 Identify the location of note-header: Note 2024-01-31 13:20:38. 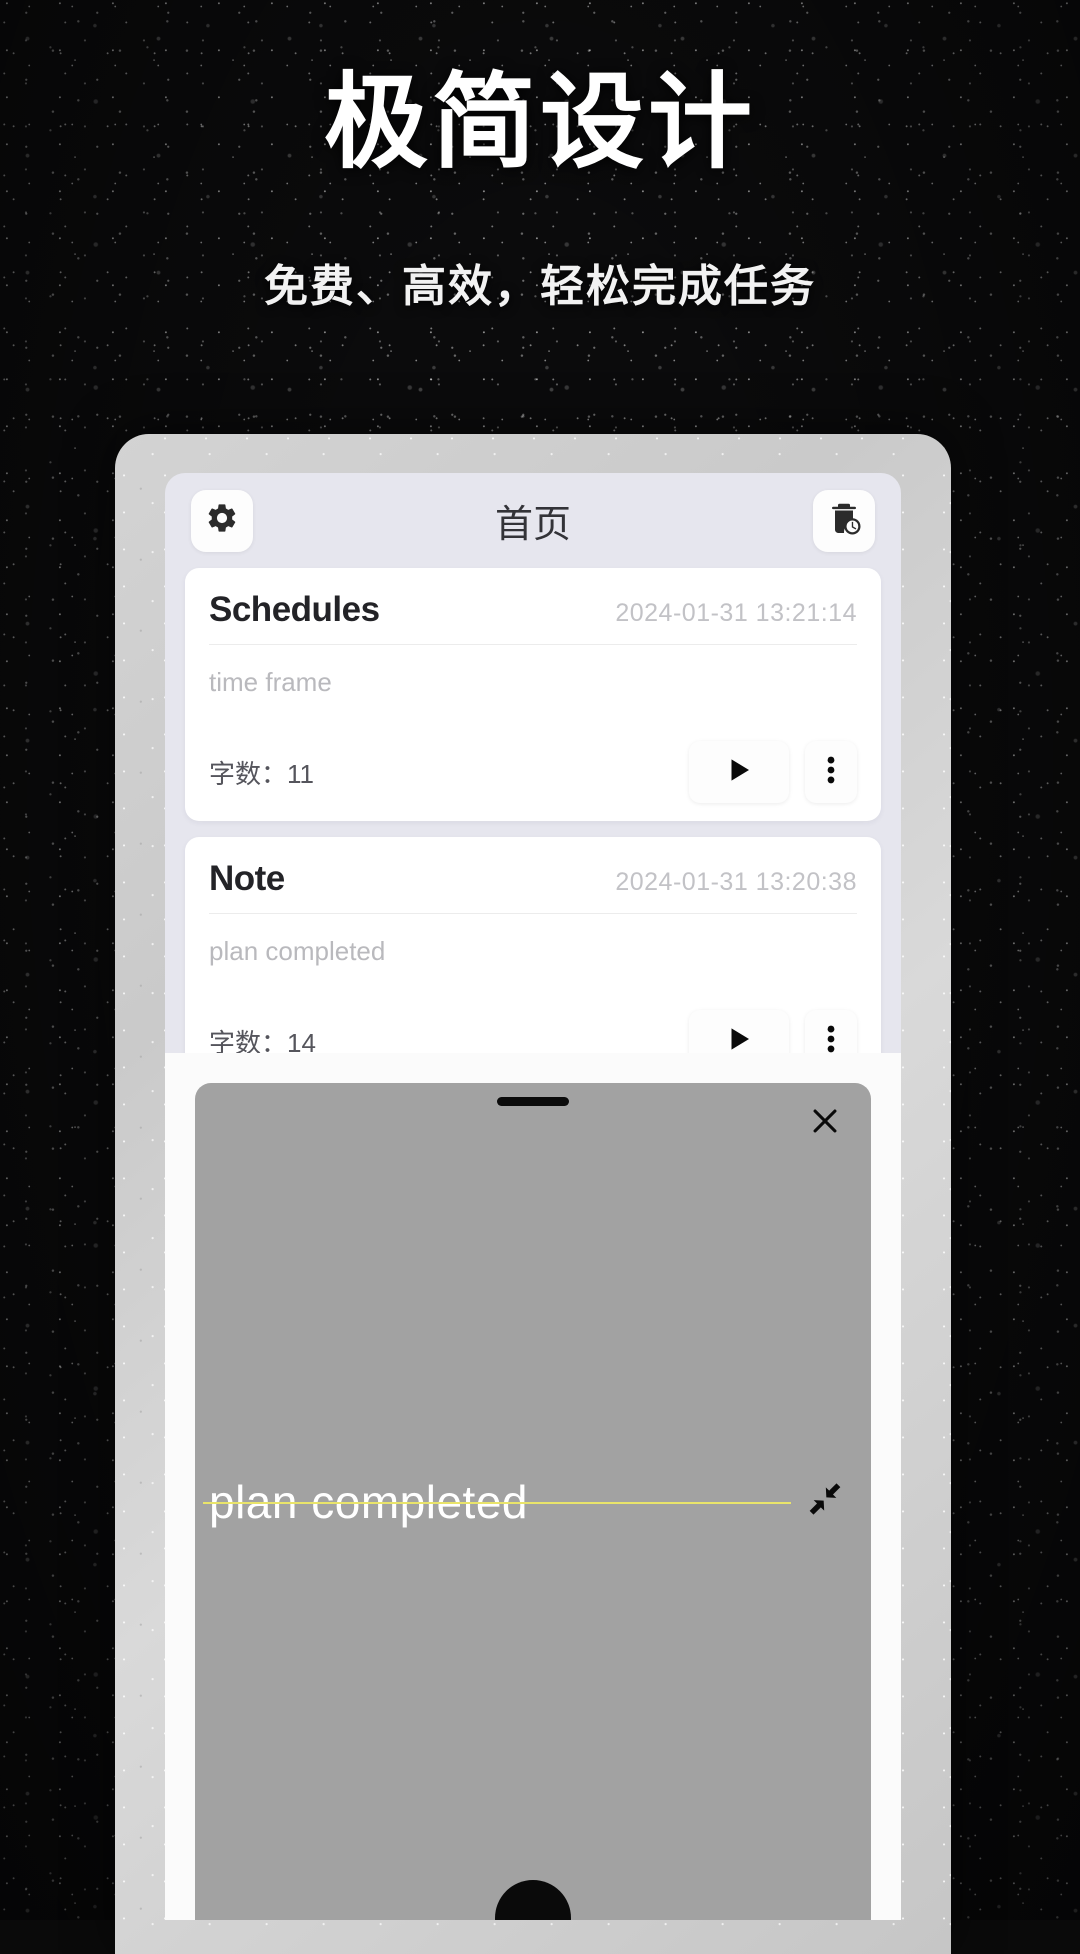
(533, 886).